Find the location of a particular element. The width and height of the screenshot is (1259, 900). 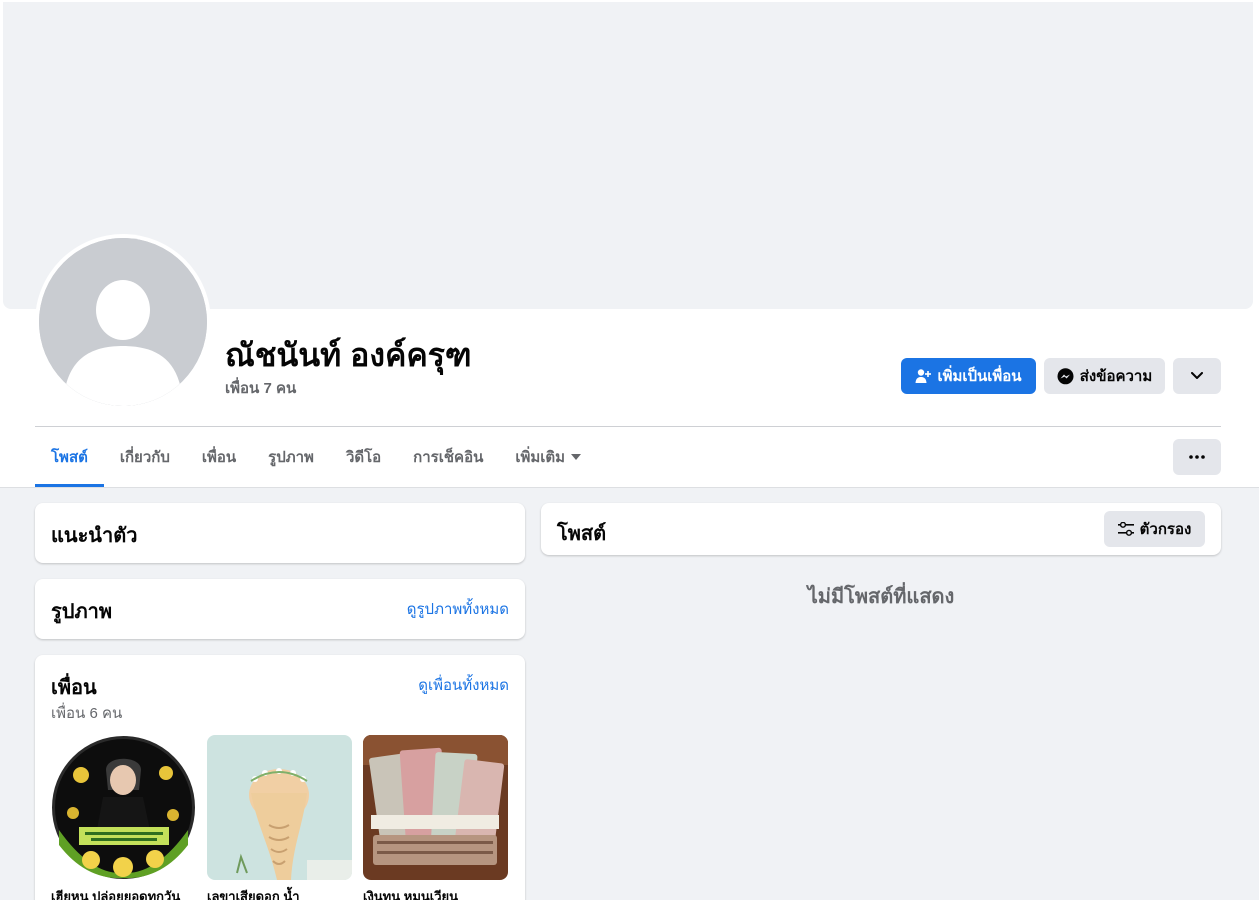

friend-name: เลขาเสียดอก น้ำ is located at coordinates (279, 893).